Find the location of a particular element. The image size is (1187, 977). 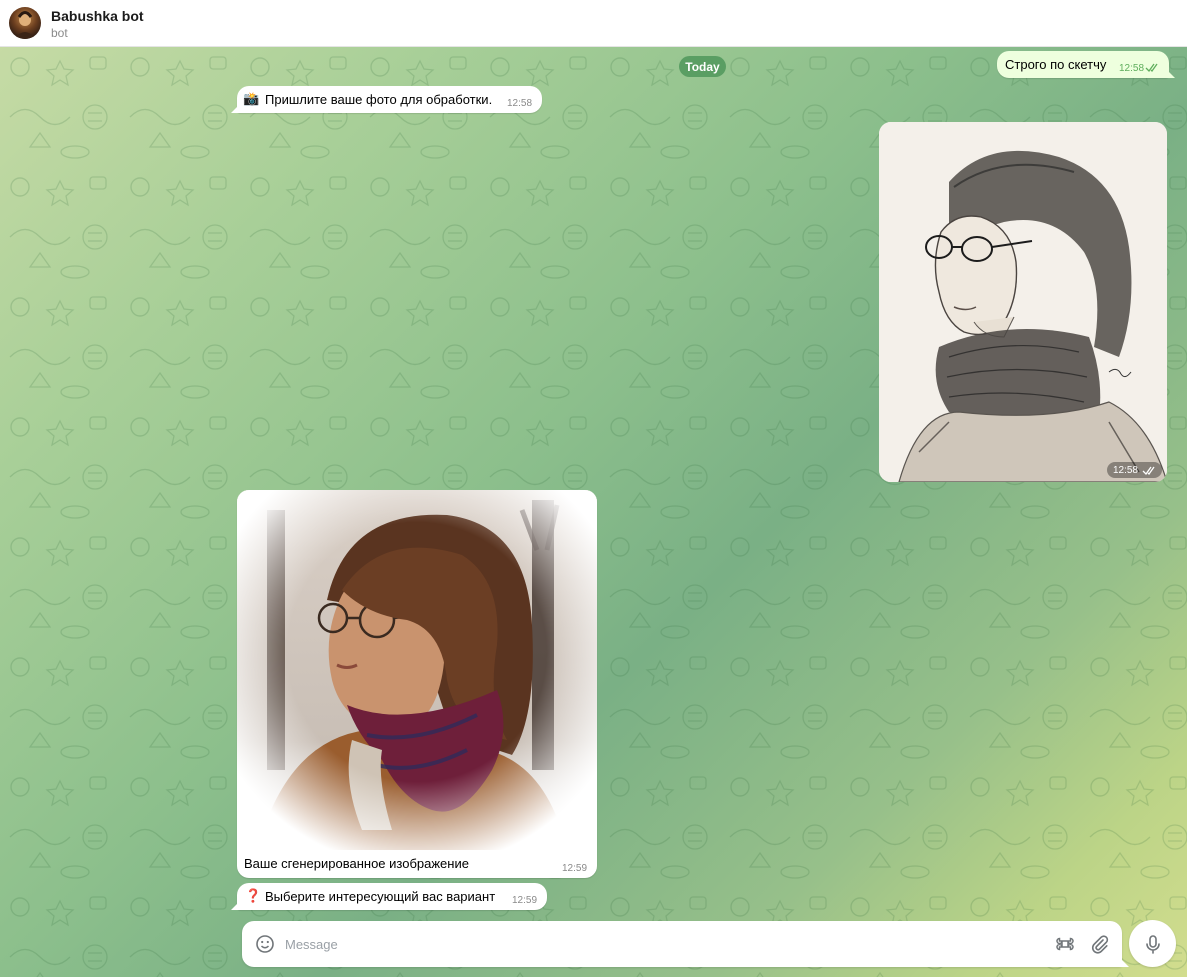

message-composer is located at coordinates (682, 944).